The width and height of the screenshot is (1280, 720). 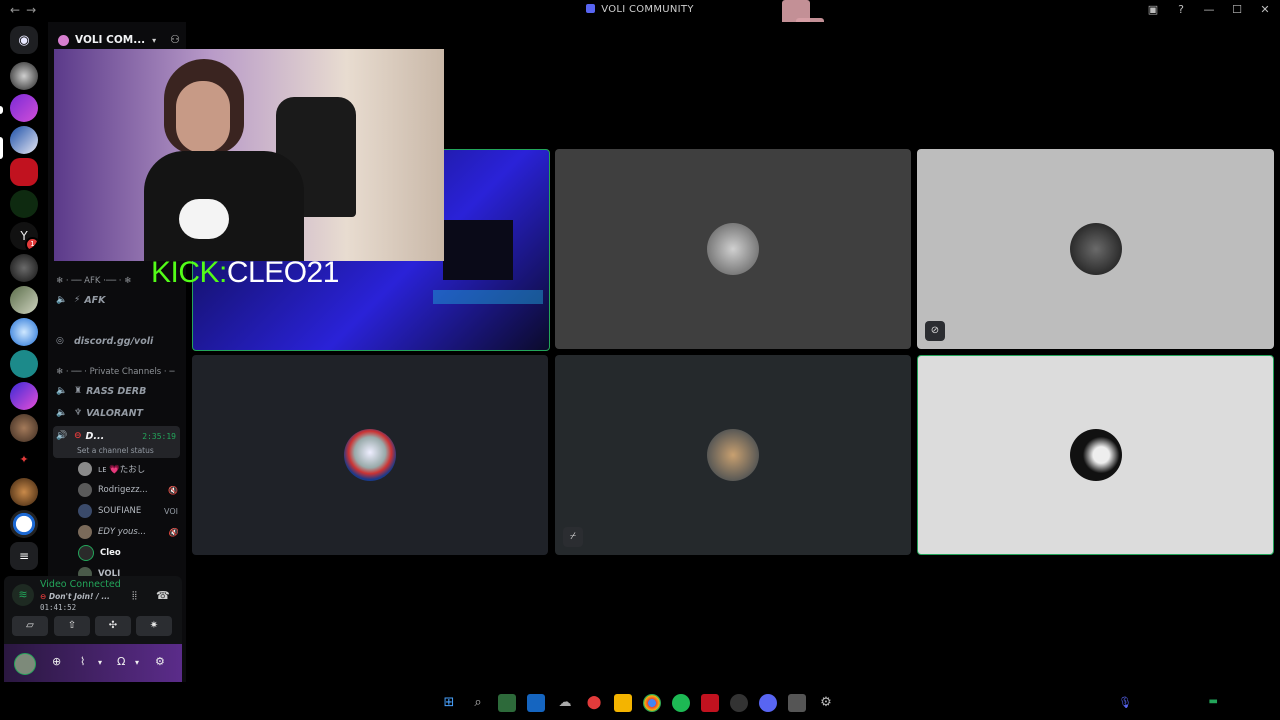 I want to click on window-controls: ▣ ? — ☐ ✕, so click(x=1209, y=9).